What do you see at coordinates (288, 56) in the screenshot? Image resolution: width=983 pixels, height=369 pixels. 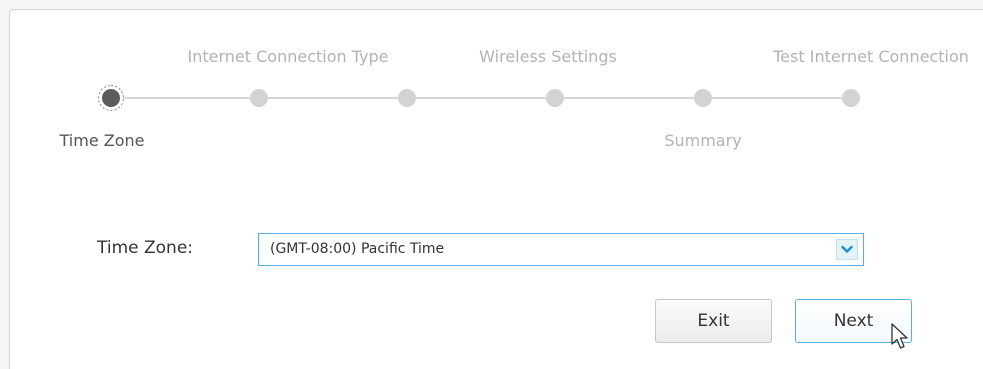 I see `step-label-internet-connection-type: Internet Connection Type` at bounding box center [288, 56].